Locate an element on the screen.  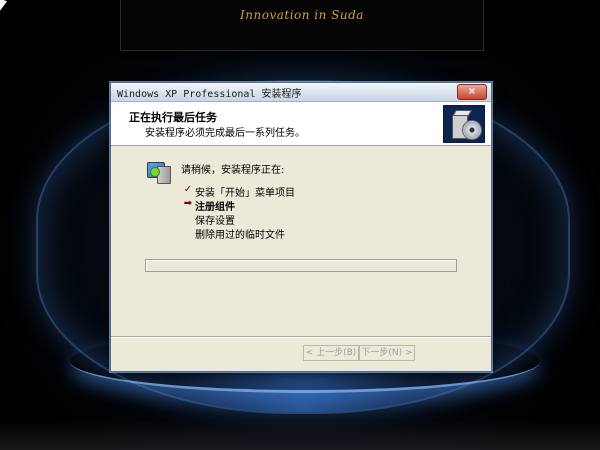
top-banner: Innovation in Suda is located at coordinates (302, 25).